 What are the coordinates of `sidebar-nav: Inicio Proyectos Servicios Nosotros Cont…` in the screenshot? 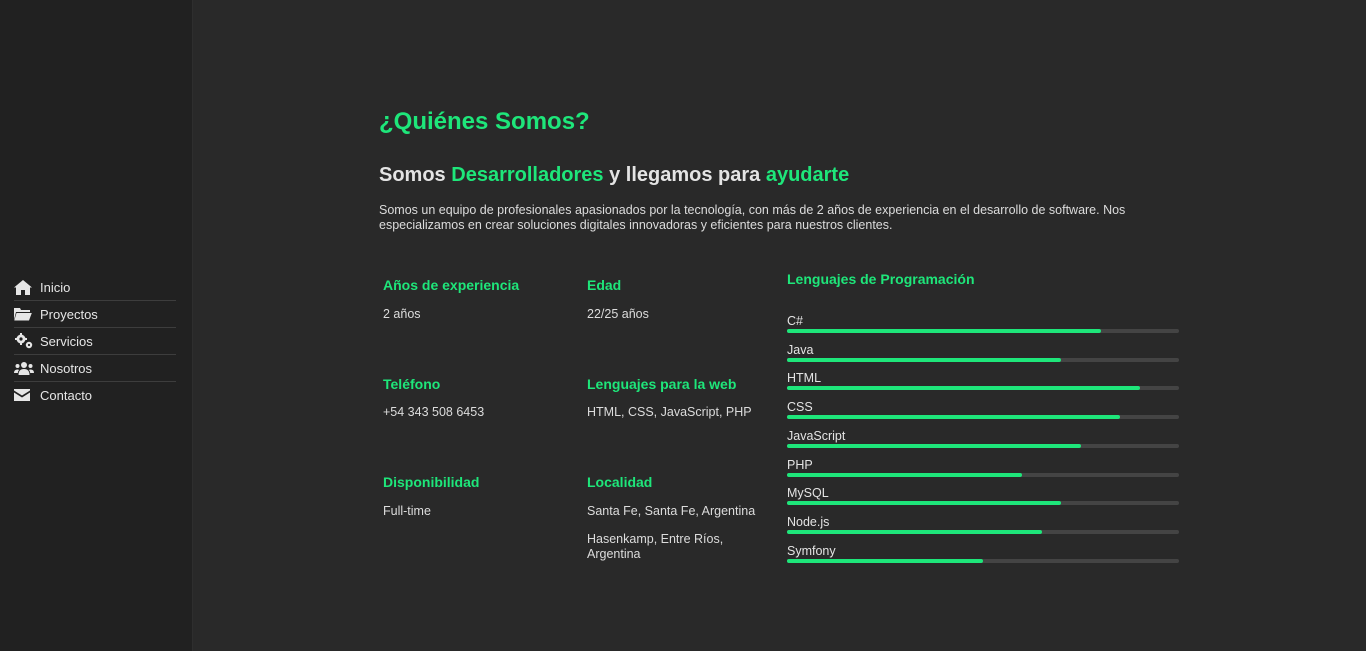 It's located at (95, 341).